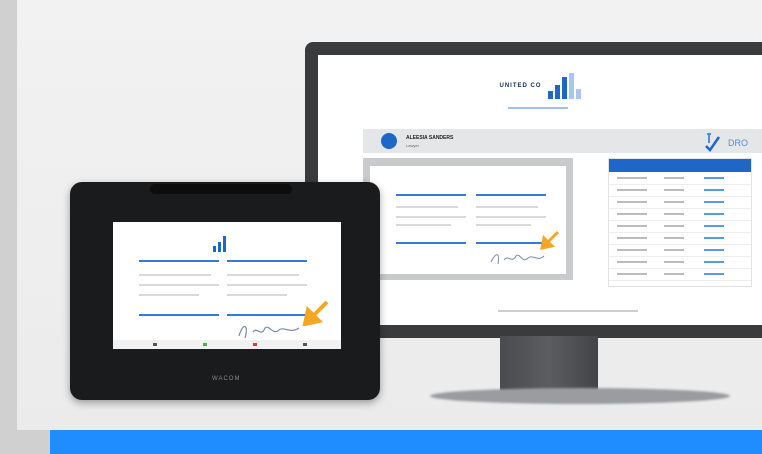 The height and width of the screenshot is (454, 762). I want to click on header-underline, so click(538, 108).